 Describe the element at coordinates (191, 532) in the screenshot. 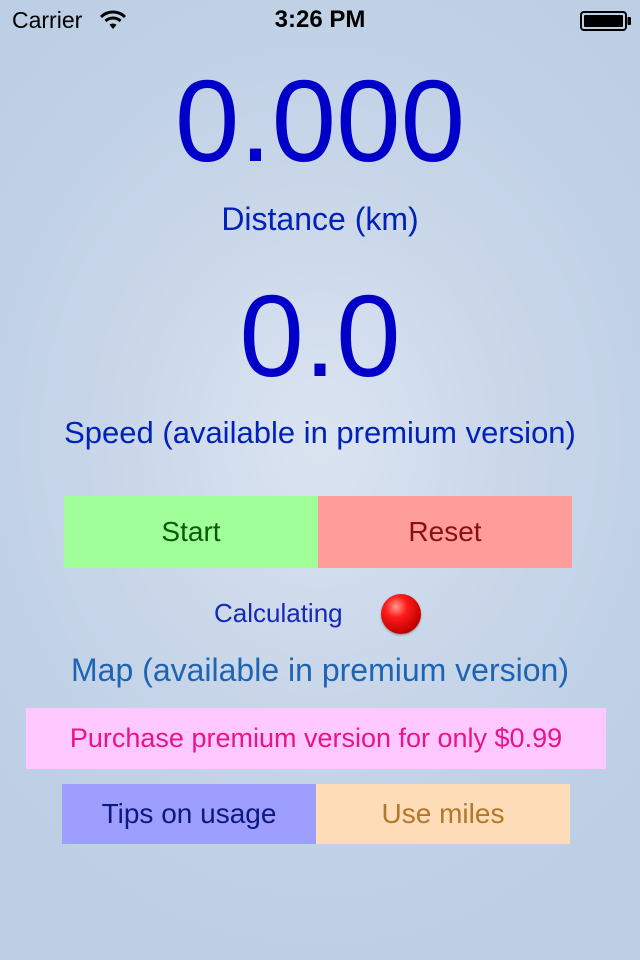

I see `start-button: Start` at that location.